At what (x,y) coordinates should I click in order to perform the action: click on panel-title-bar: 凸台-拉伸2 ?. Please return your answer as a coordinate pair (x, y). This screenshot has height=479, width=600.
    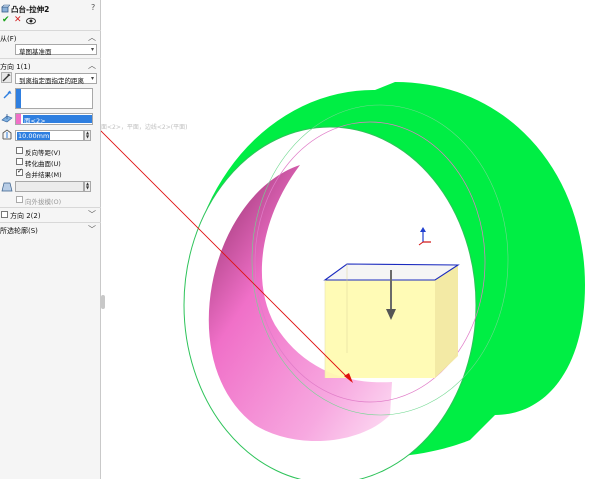
    Looking at the image, I should click on (50, 9).